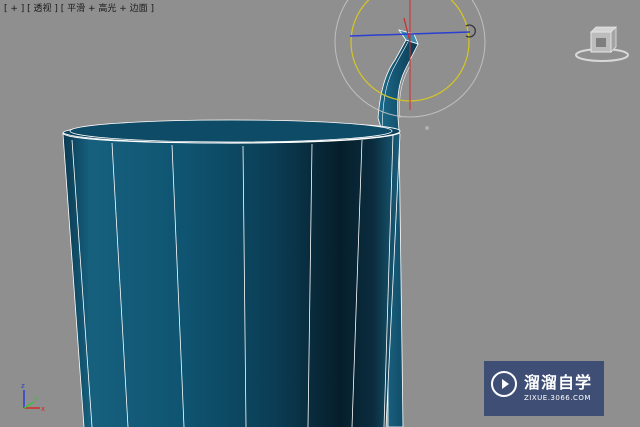 The image size is (640, 427). What do you see at coordinates (602, 44) in the screenshot?
I see `viewcube-icon` at bounding box center [602, 44].